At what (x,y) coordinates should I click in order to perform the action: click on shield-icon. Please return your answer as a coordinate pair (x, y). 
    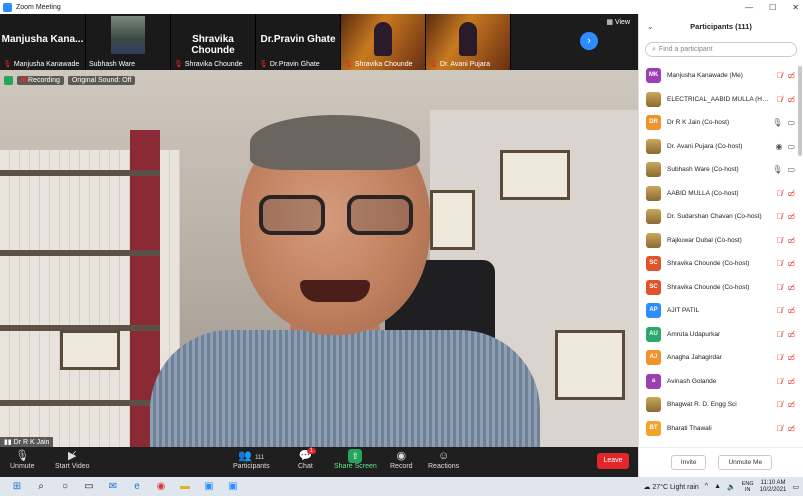
    Looking at the image, I should click on (8, 80).